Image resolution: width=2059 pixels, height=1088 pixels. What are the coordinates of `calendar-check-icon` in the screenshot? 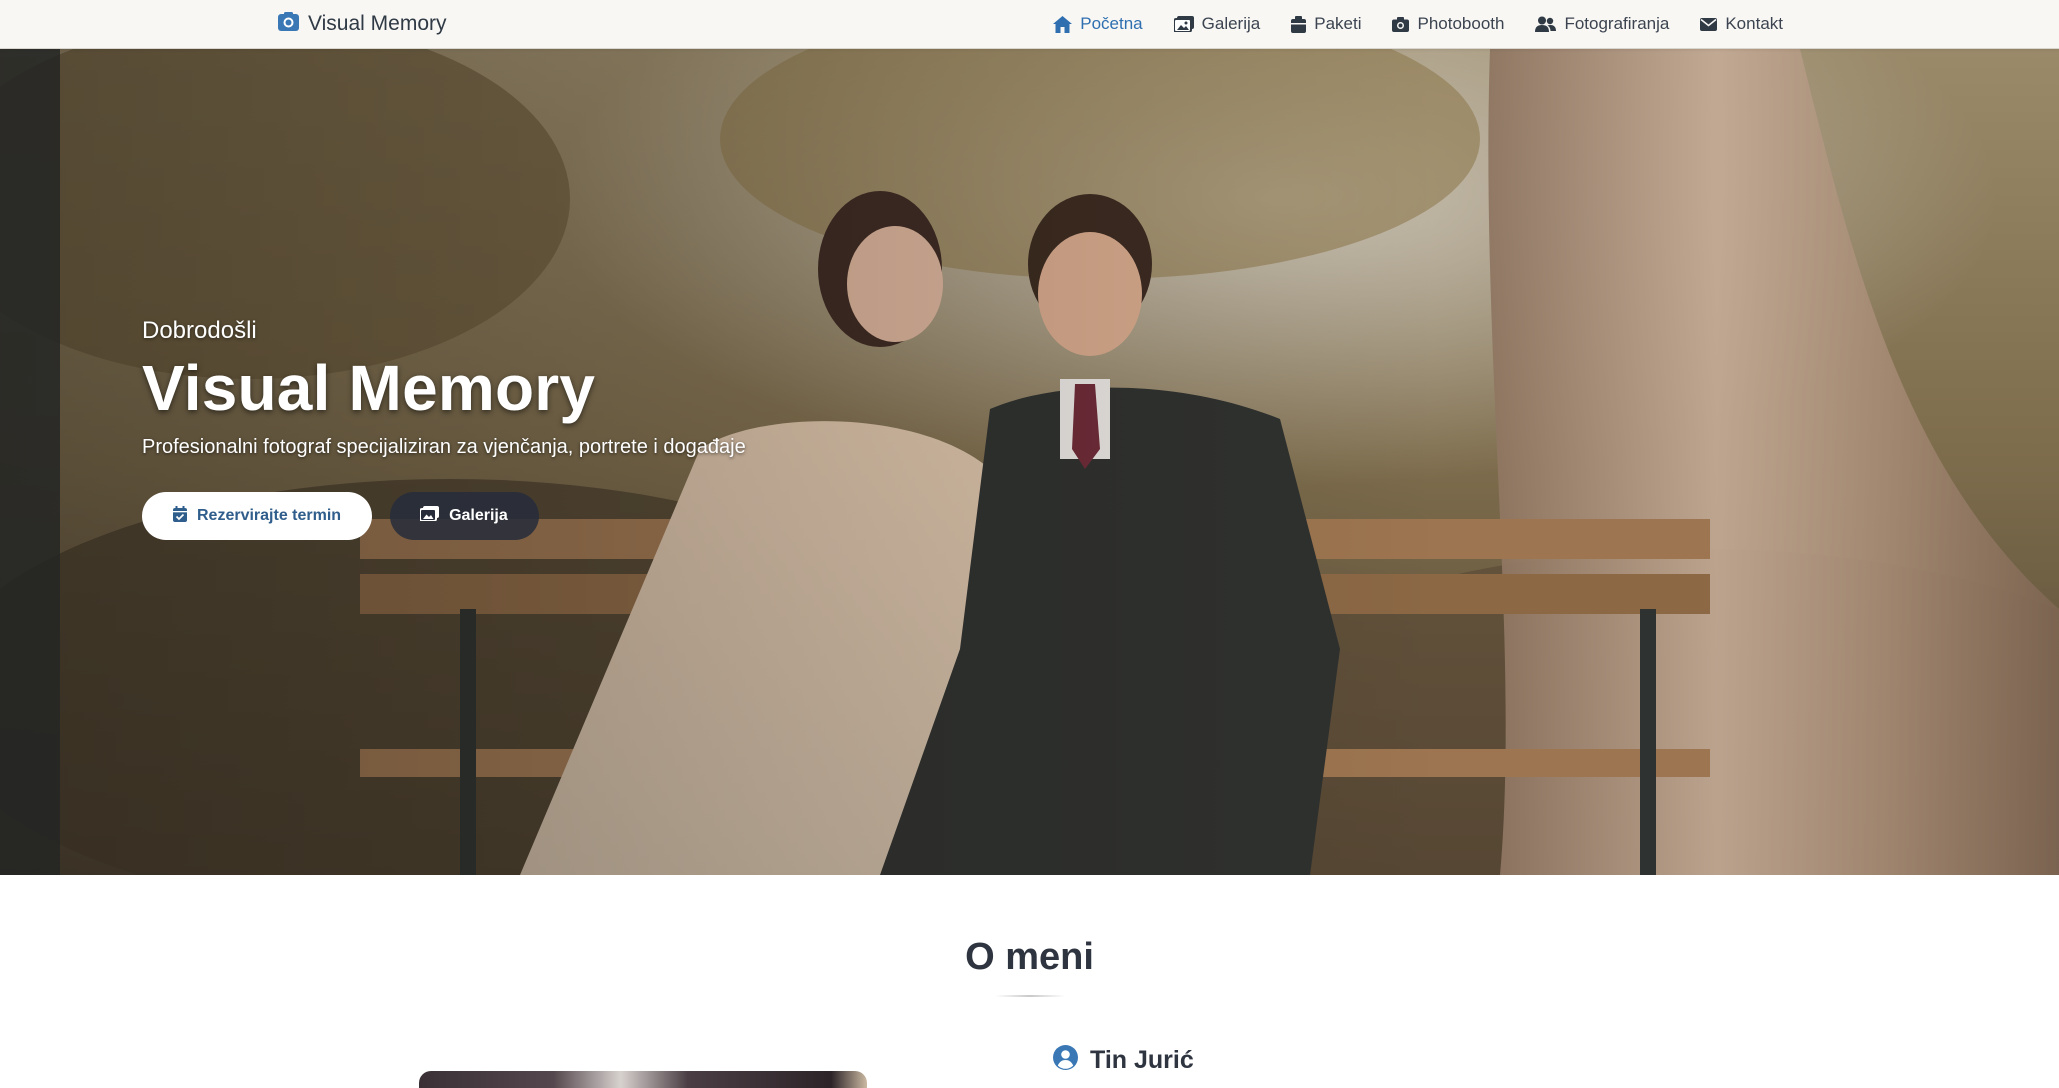 It's located at (180, 516).